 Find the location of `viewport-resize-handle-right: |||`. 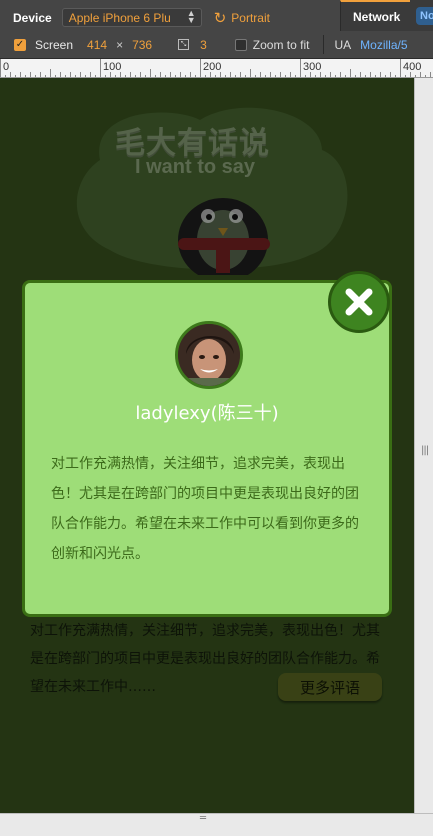

viewport-resize-handle-right: ||| is located at coordinates (423, 445).